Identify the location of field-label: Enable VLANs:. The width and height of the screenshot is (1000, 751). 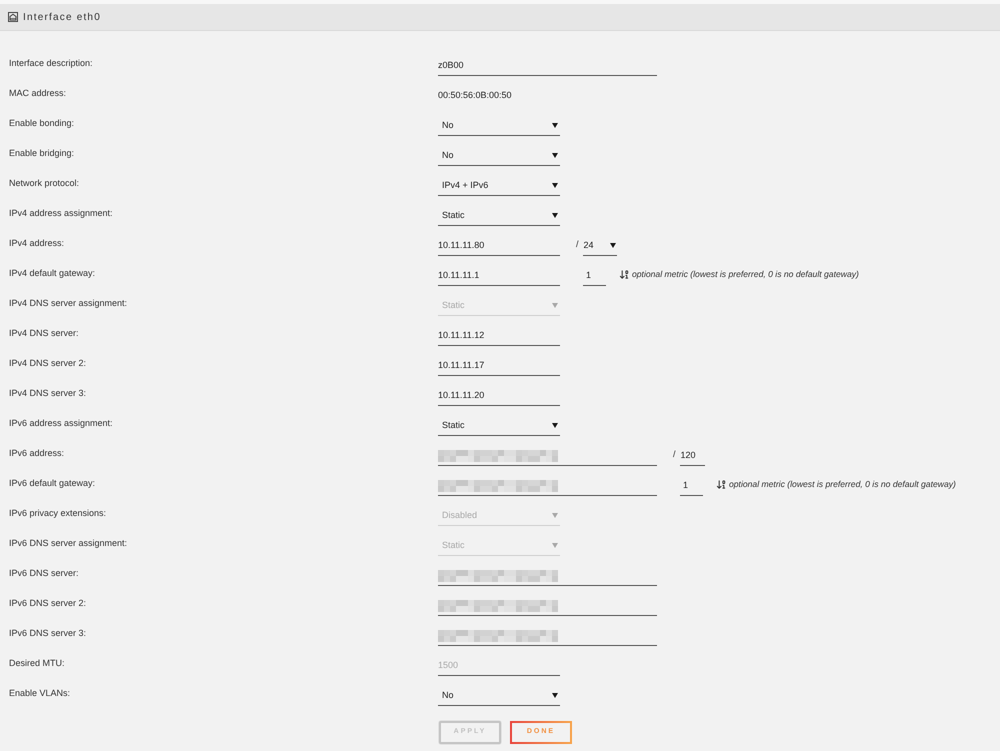
(39, 693).